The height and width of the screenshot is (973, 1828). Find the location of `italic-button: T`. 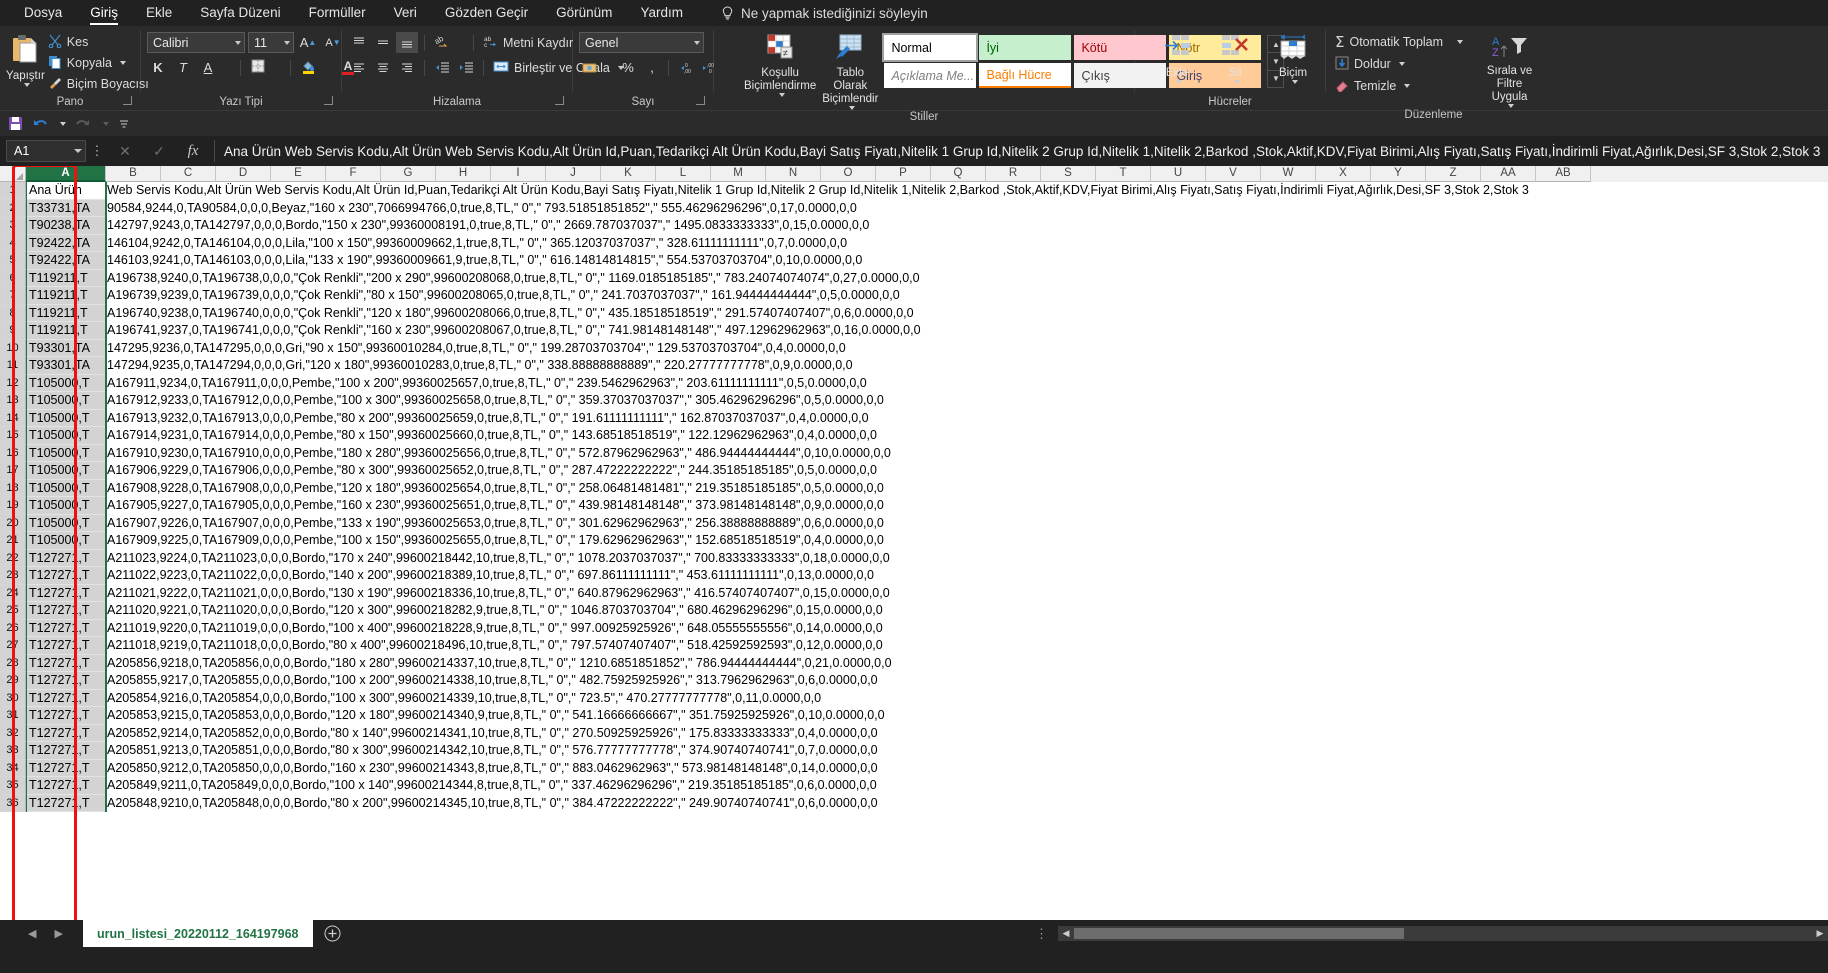

italic-button: T is located at coordinates (183, 67).